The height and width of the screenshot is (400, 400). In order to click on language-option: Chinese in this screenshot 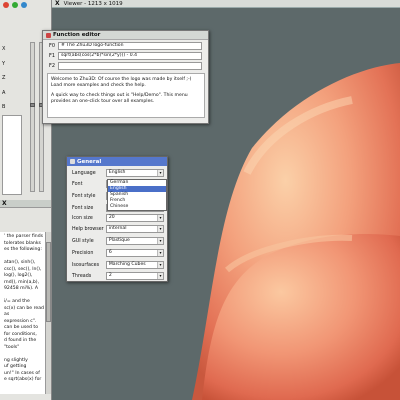, I will do `click(137, 207)`.